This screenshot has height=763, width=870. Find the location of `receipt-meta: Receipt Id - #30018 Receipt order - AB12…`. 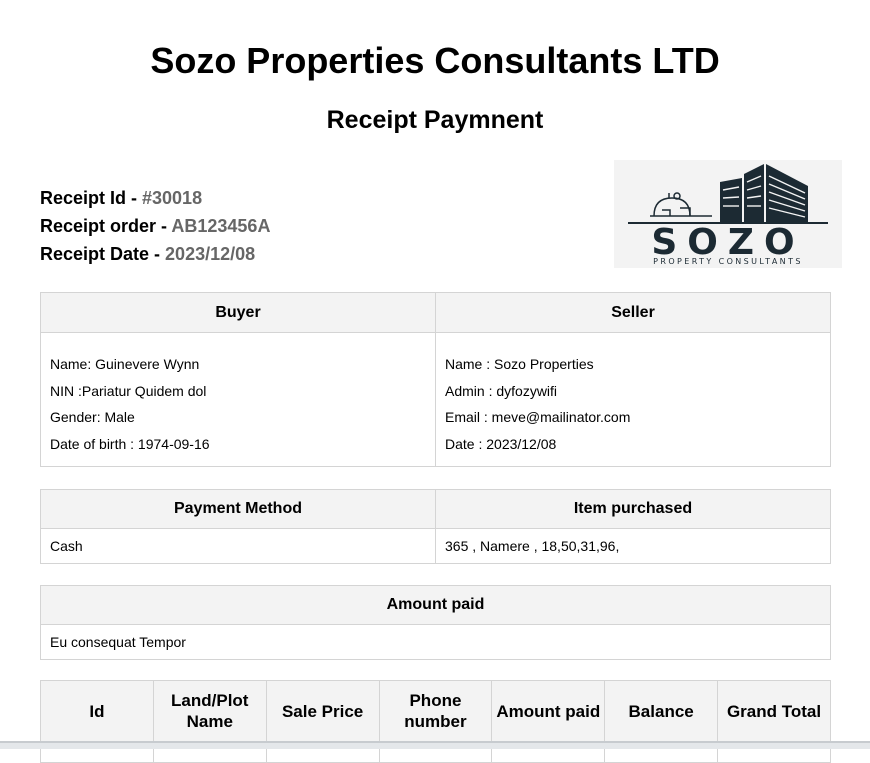

receipt-meta: Receipt Id - #30018 Receipt order - AB12… is located at coordinates (155, 226).